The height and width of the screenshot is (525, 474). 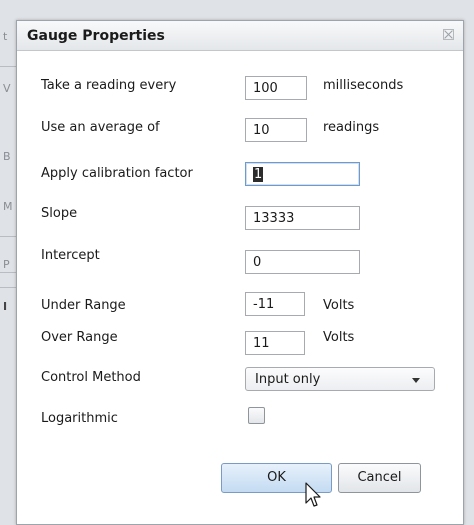 What do you see at coordinates (117, 173) in the screenshot?
I see `calibration-label: Apply calibration factor` at bounding box center [117, 173].